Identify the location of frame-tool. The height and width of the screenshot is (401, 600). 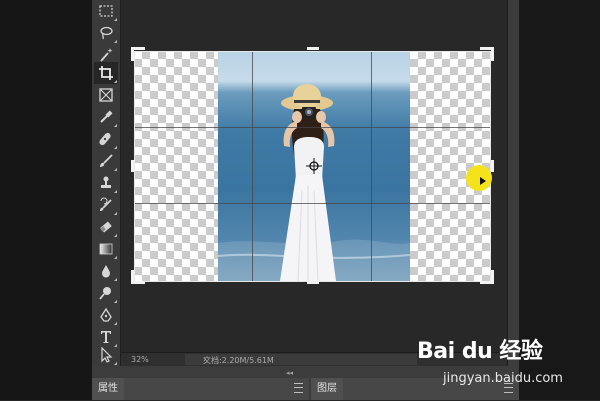
(106, 95).